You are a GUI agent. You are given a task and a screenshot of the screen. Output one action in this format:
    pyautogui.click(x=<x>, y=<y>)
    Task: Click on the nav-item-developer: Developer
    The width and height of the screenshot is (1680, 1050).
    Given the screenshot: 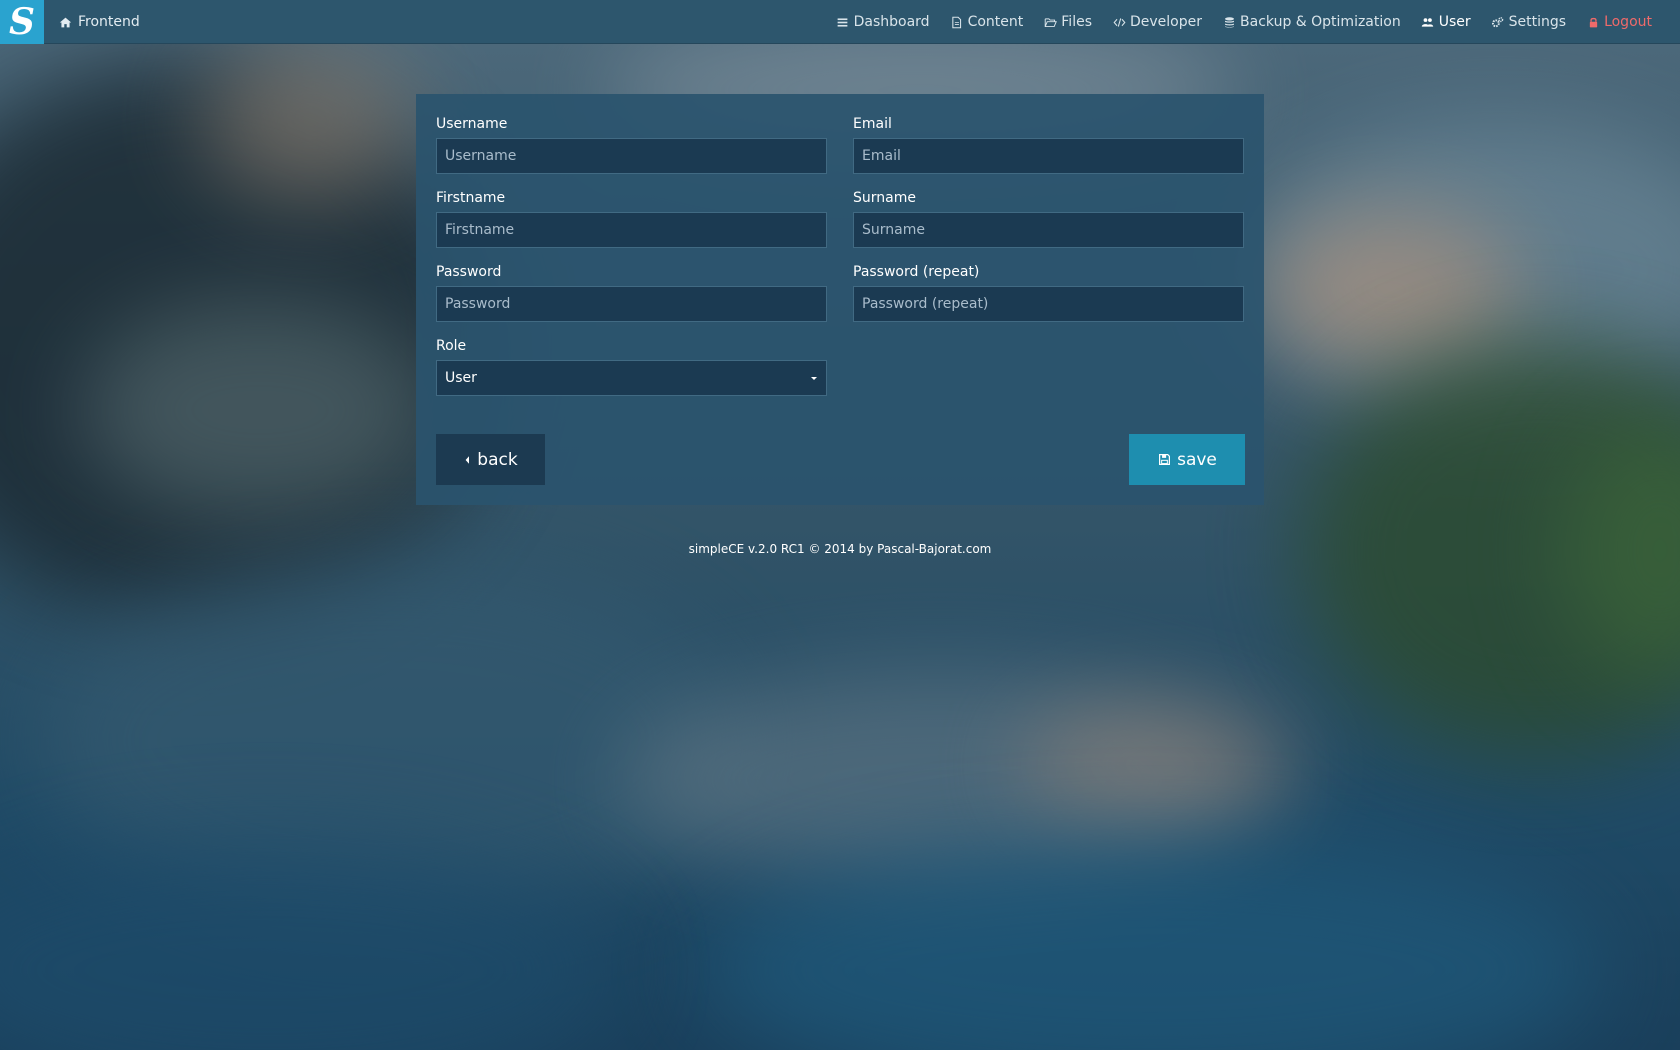 What is the action you would take?
    pyautogui.click(x=1157, y=22)
    